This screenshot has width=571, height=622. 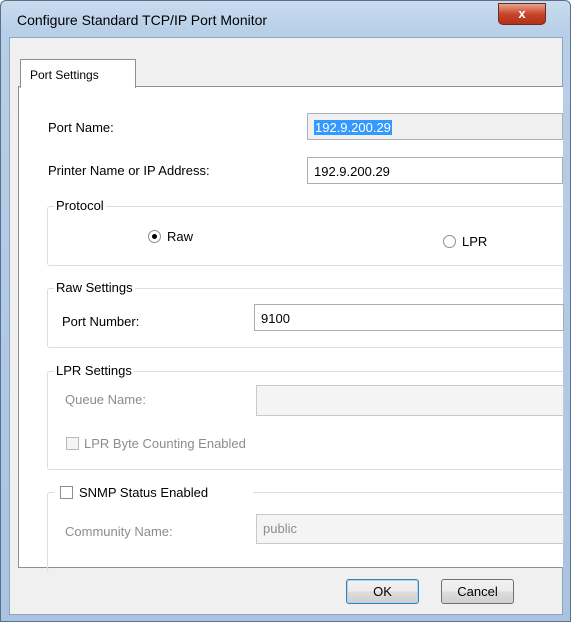 I want to click on title-bar: Configure Standard TCP/IP Port Monitor x, so click(x=285, y=19).